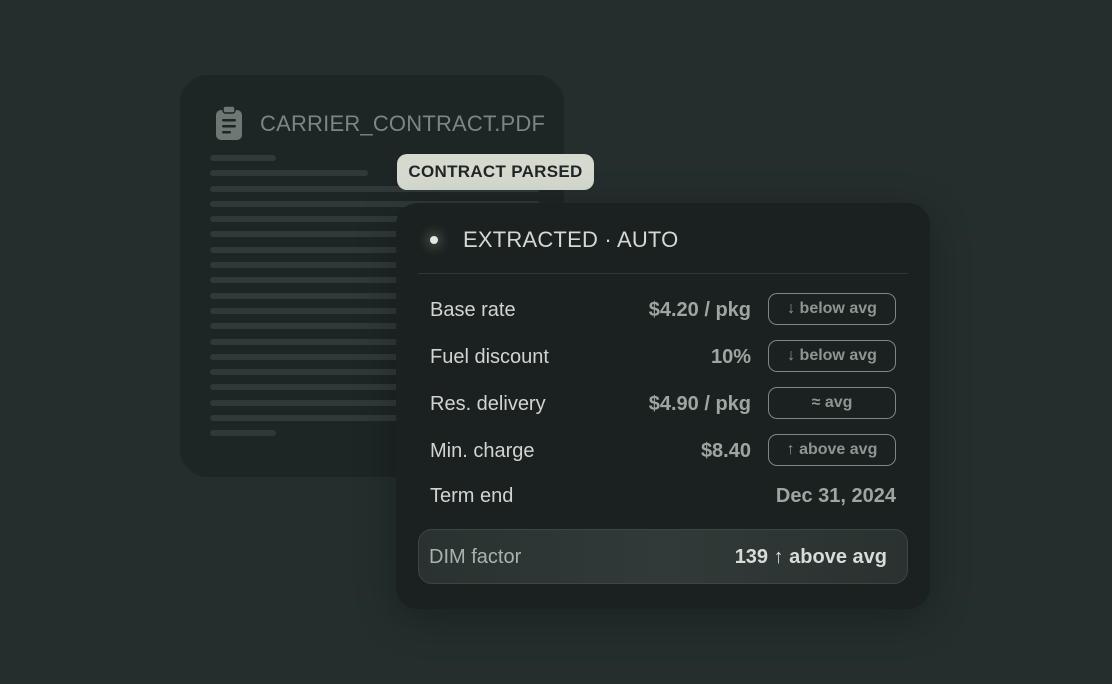 The image size is (1112, 684). I want to click on card-header: EXTRACTED · AUTO, so click(571, 239).